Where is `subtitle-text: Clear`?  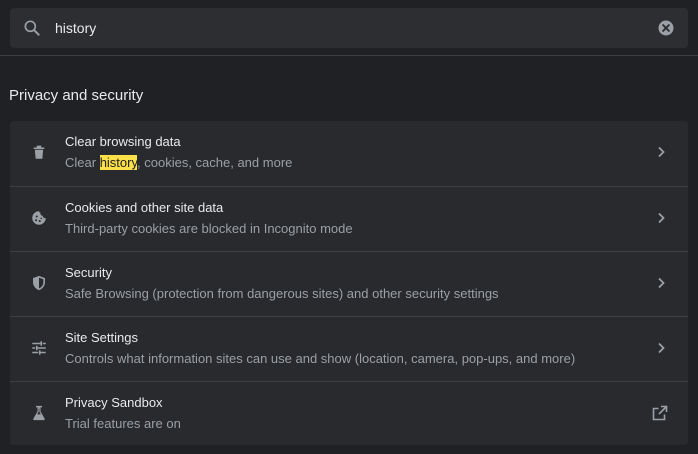
subtitle-text: Clear is located at coordinates (82, 162).